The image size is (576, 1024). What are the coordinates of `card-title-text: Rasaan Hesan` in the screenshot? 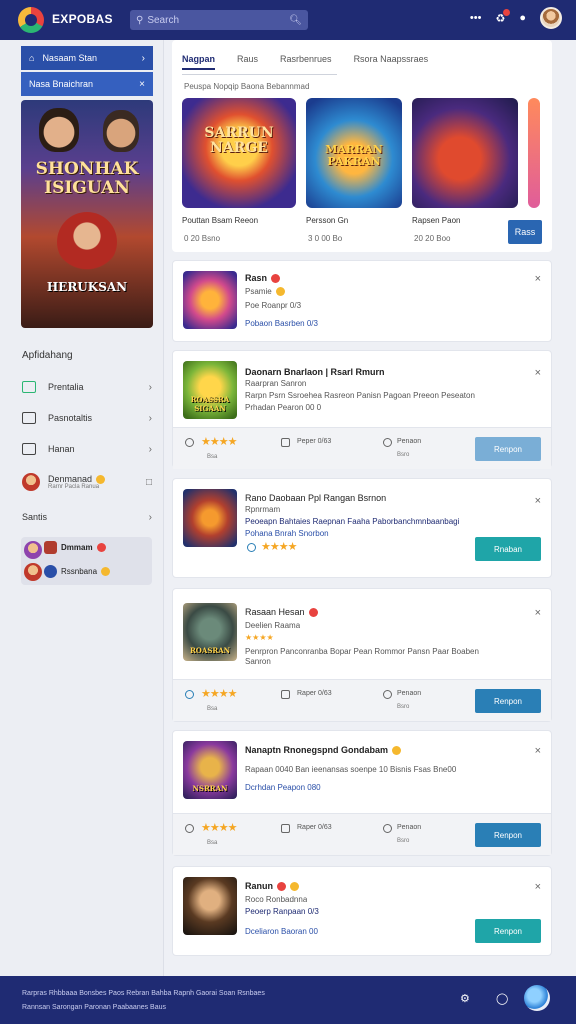 It's located at (275, 612).